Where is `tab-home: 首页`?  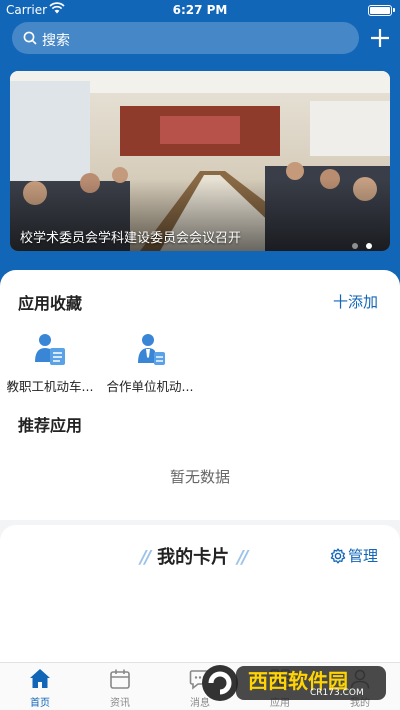 tab-home: 首页 is located at coordinates (40, 688).